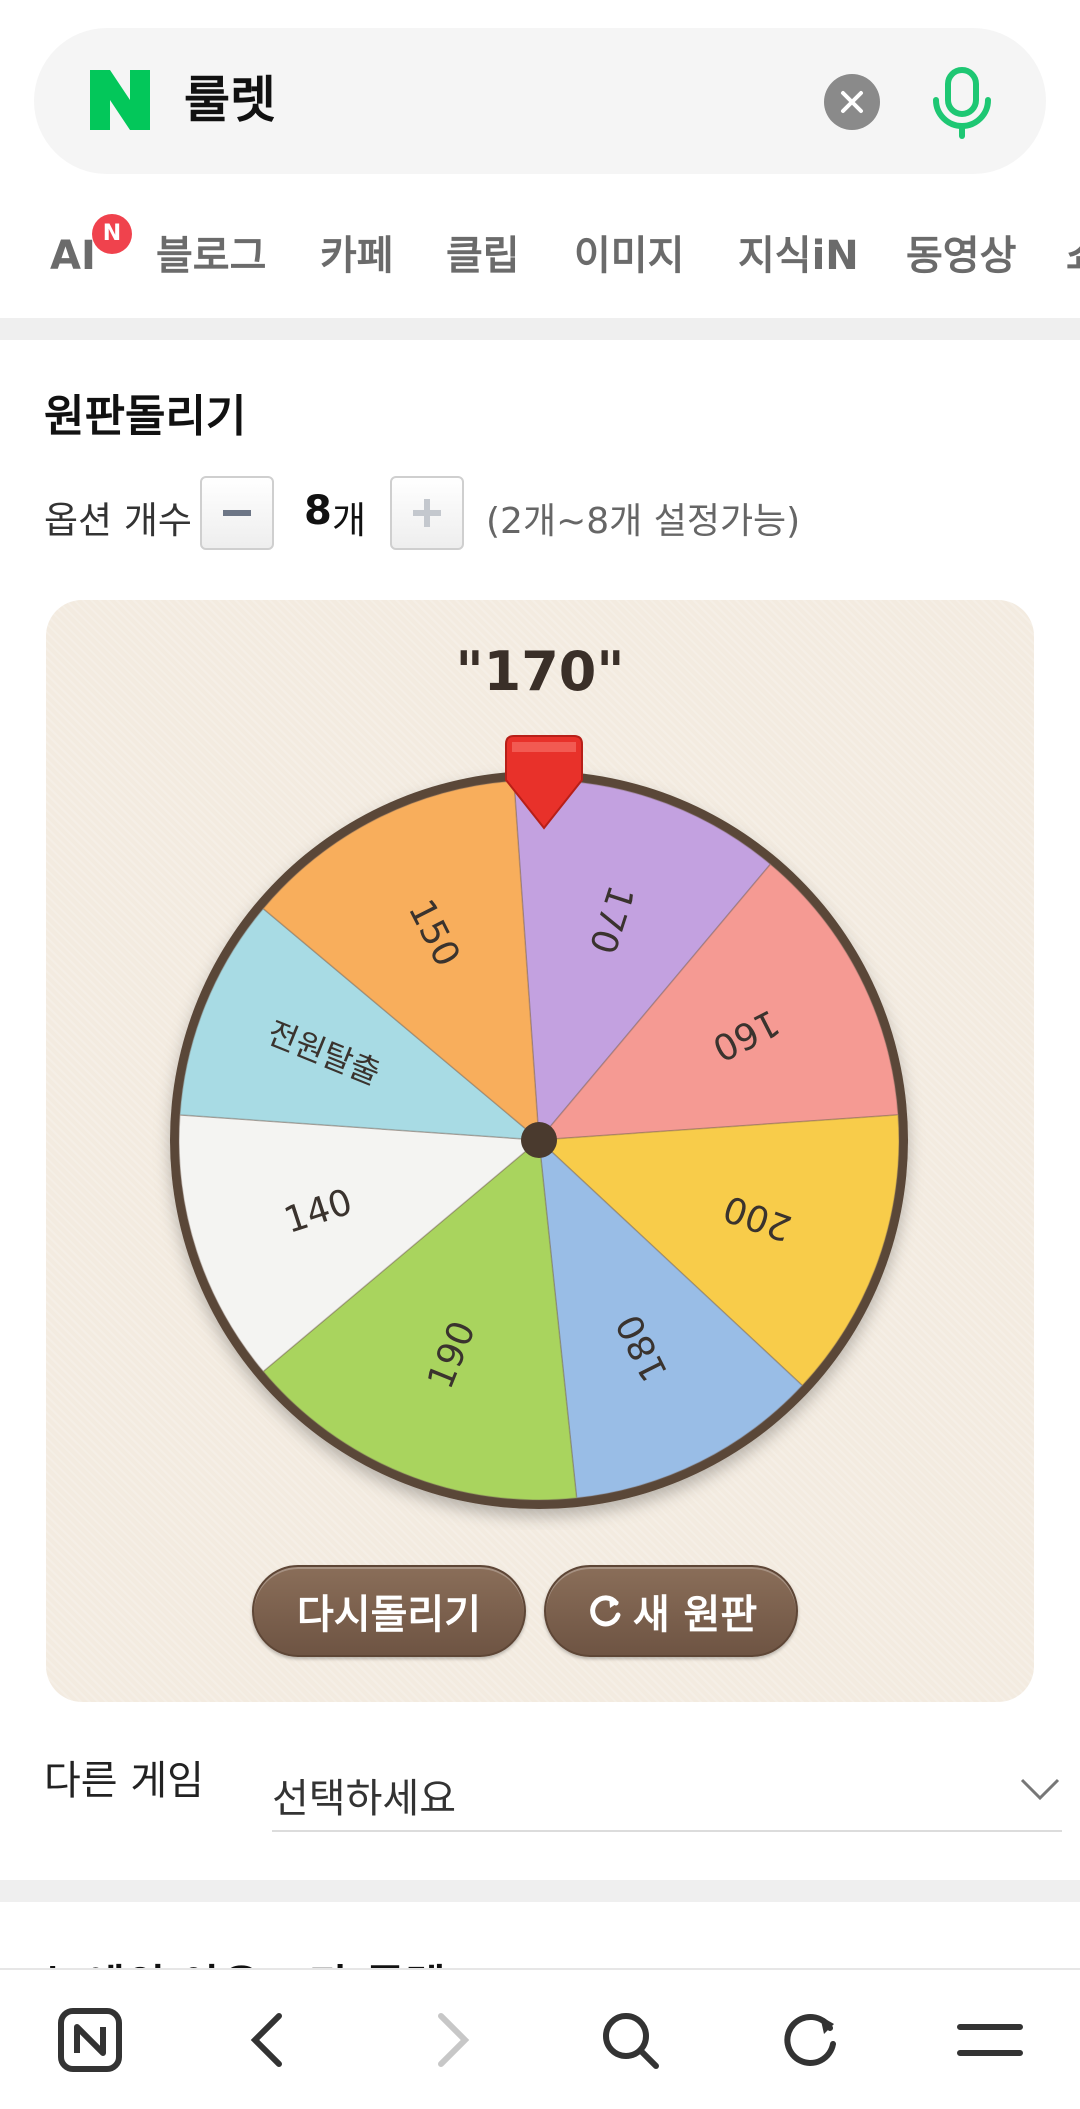 The width and height of the screenshot is (1080, 2109). What do you see at coordinates (124, 1781) in the screenshot?
I see `other-game-label: 다른 게임` at bounding box center [124, 1781].